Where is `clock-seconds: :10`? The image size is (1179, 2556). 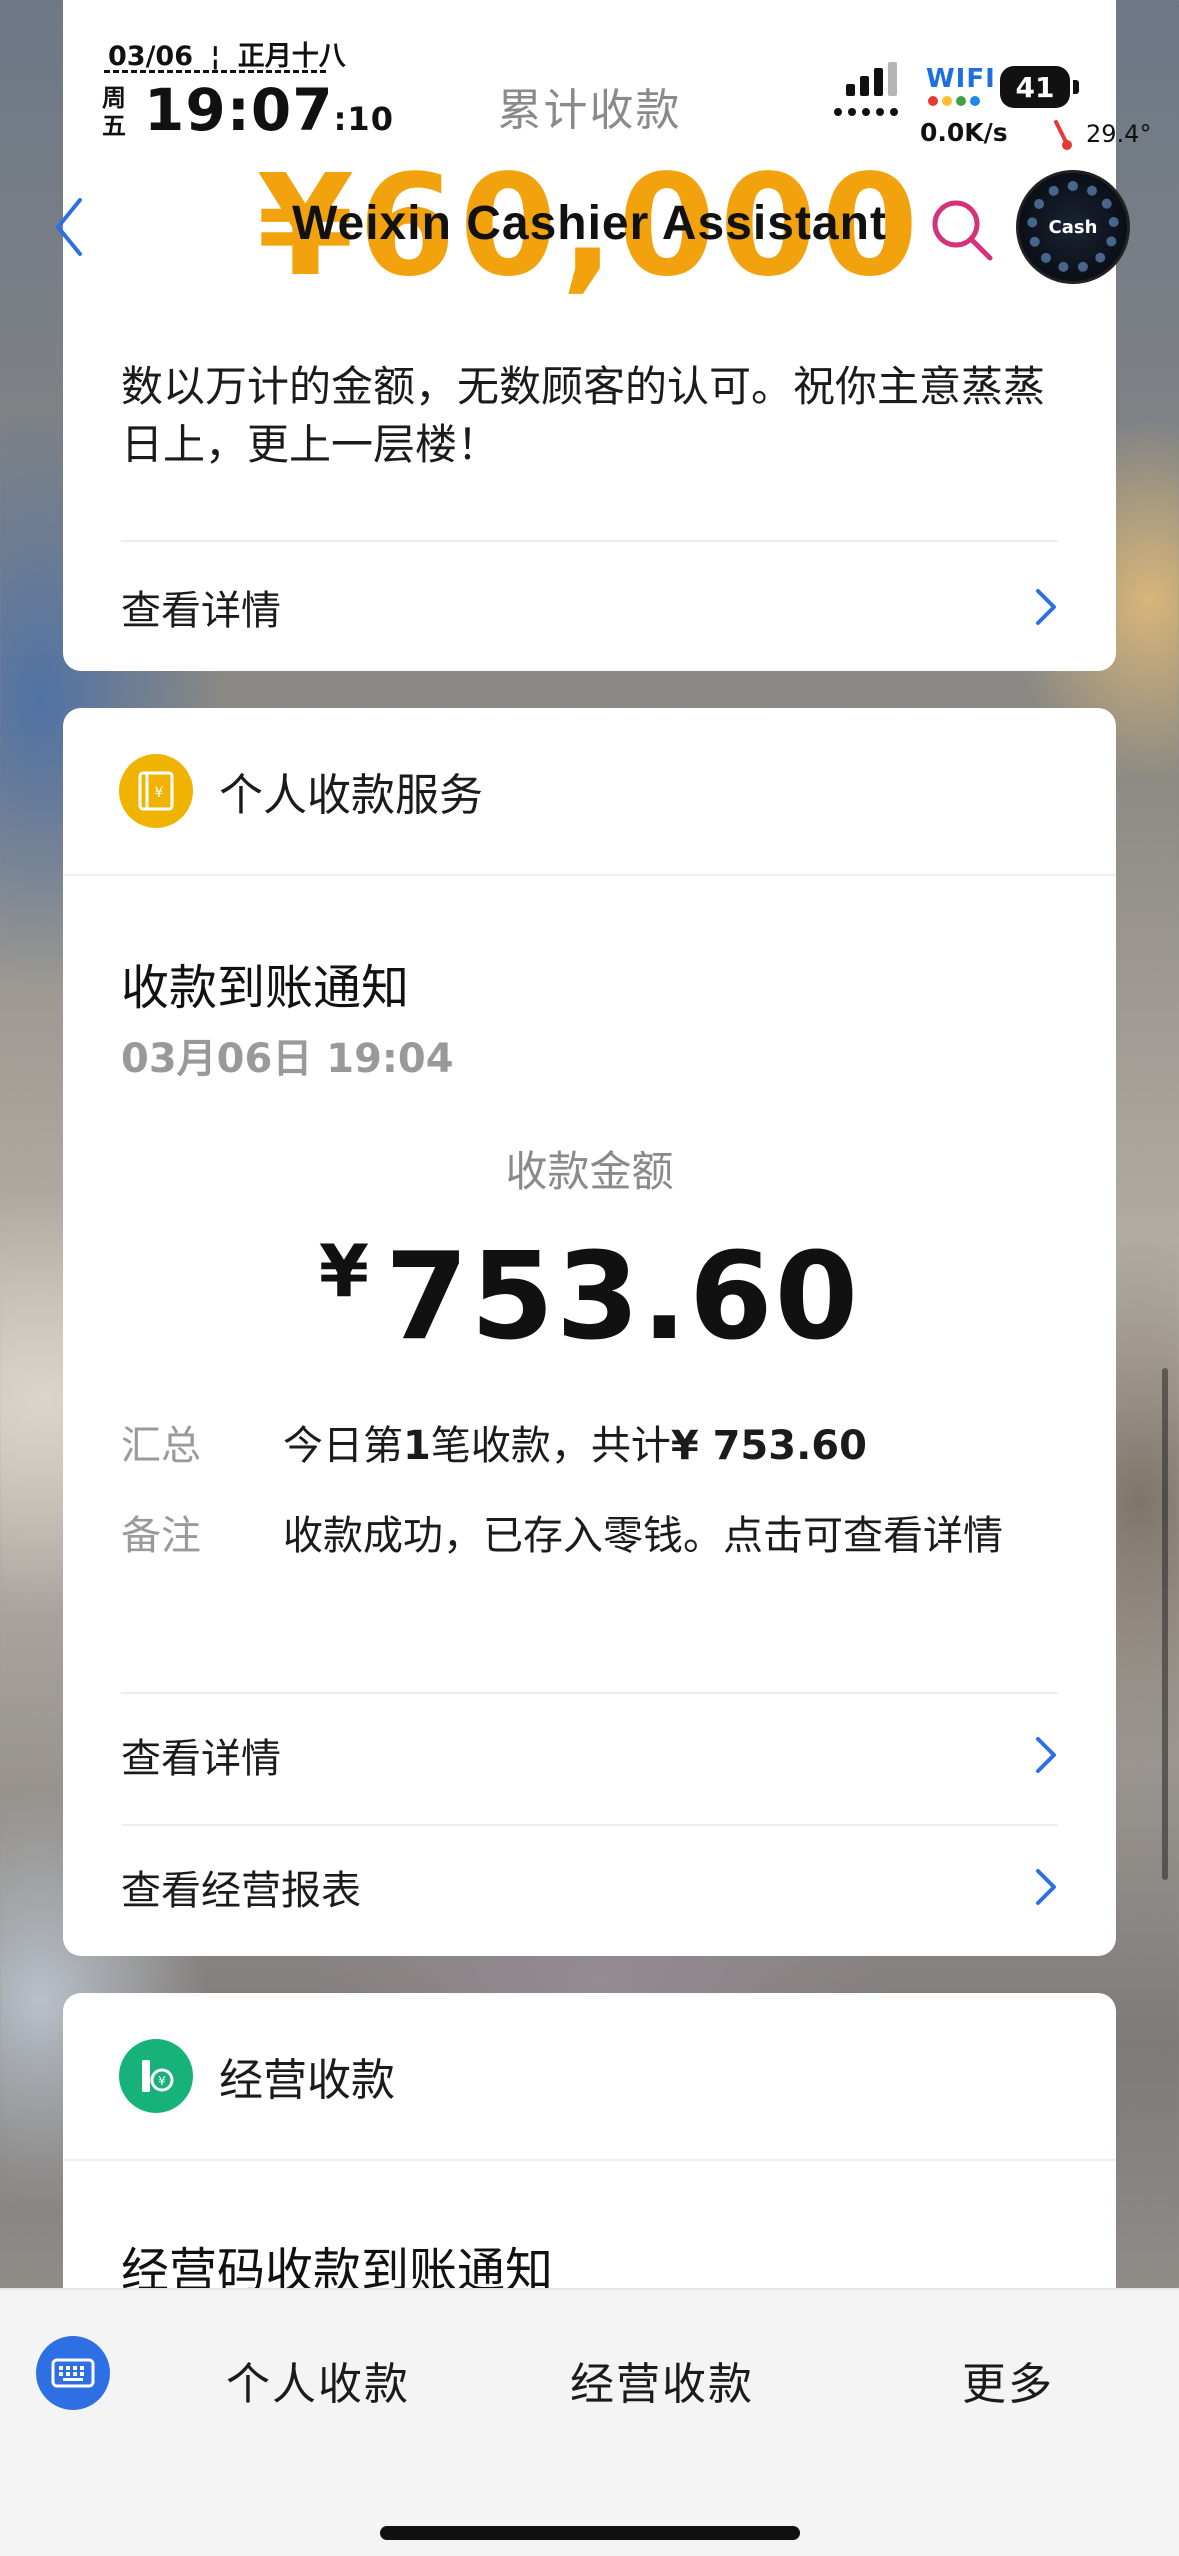 clock-seconds: :10 is located at coordinates (363, 119).